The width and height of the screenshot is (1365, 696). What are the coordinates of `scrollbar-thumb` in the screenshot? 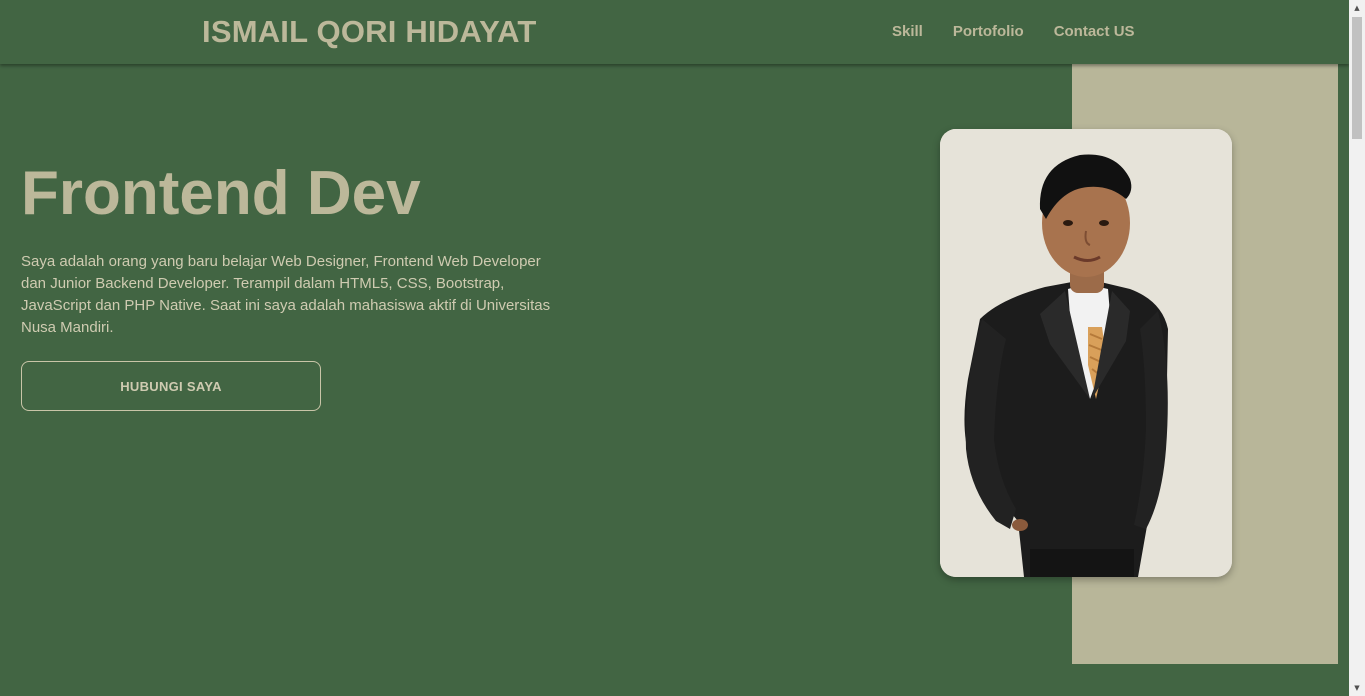 It's located at (1357, 78).